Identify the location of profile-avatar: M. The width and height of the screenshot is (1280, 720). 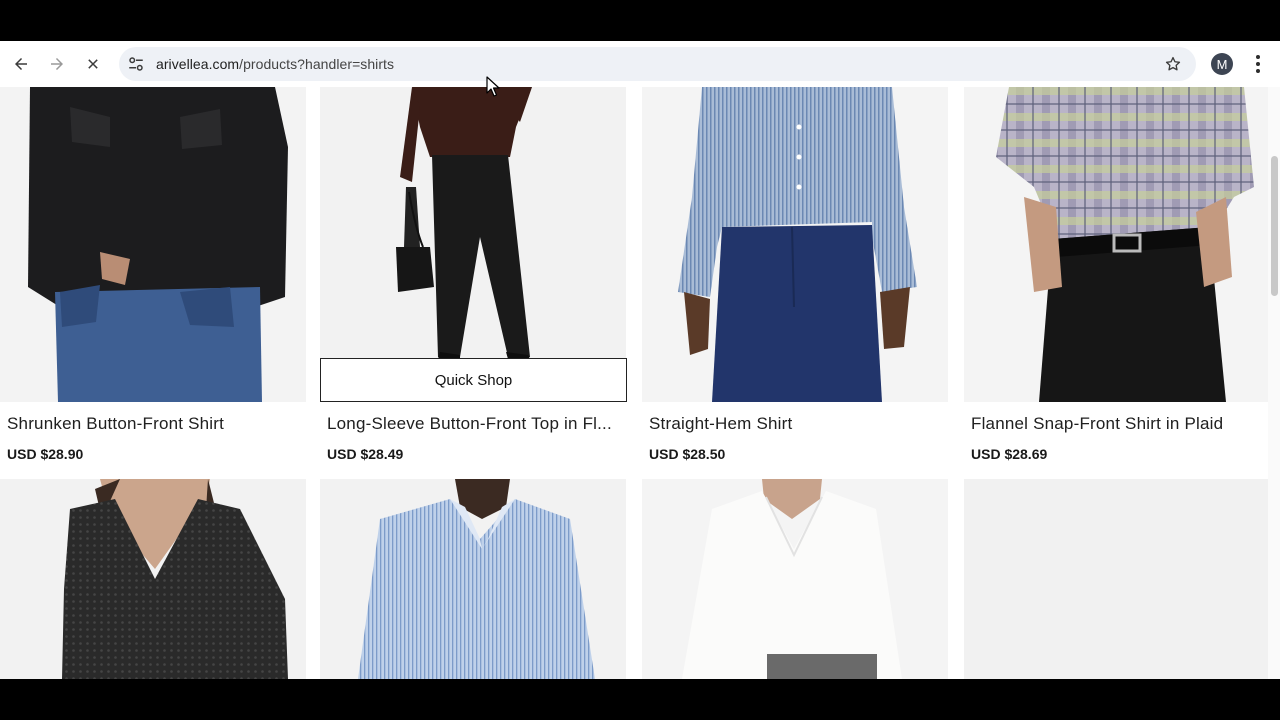
(1222, 64).